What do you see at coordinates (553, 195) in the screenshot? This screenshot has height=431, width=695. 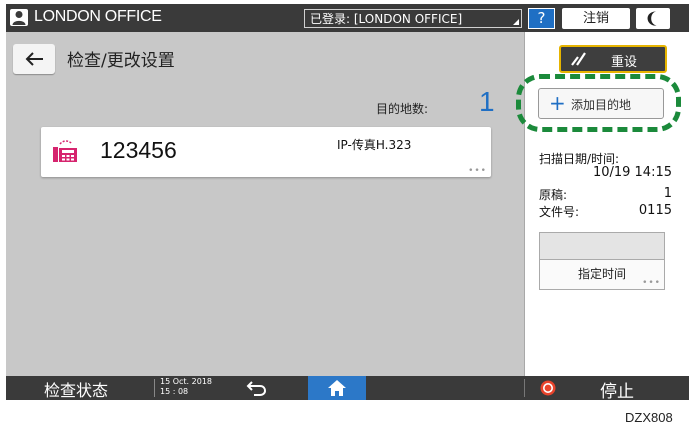 I see `originals-label: 原稿:` at bounding box center [553, 195].